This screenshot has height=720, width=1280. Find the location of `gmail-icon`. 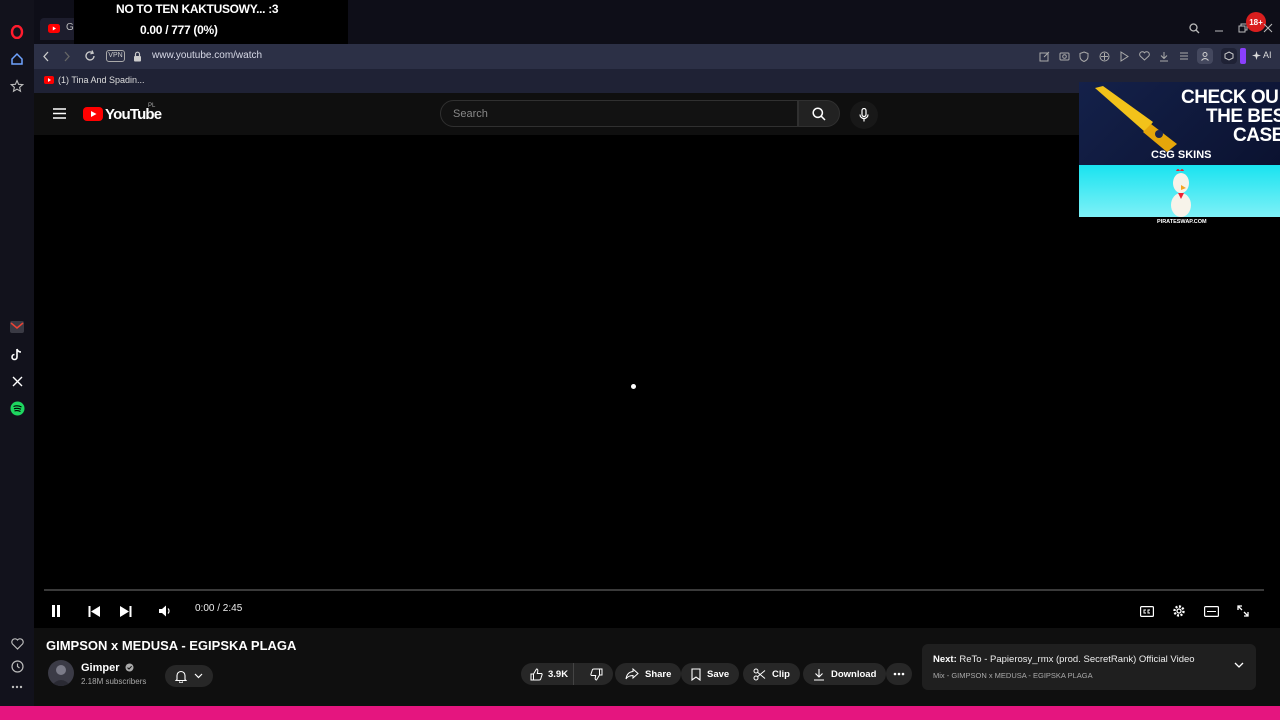

gmail-icon is located at coordinates (17, 327).